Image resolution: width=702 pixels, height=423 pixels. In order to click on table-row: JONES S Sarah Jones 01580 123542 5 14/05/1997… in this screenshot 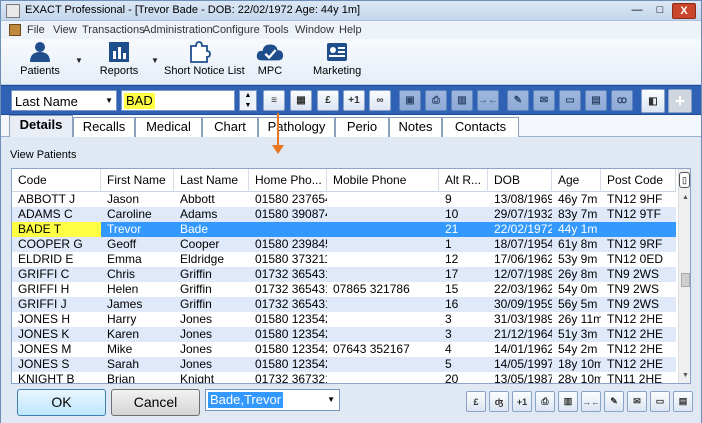, I will do `click(344, 364)`.